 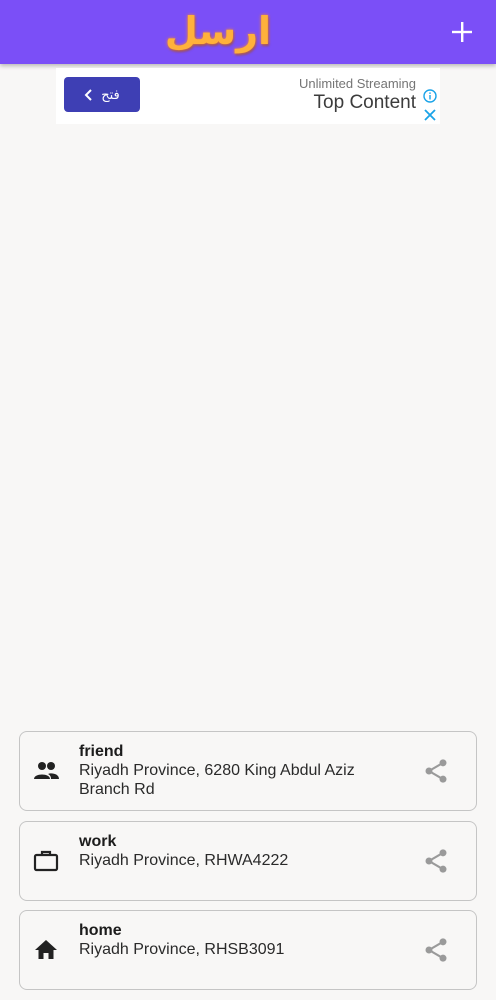 I want to click on ad-open-button: فتح, so click(x=102, y=94).